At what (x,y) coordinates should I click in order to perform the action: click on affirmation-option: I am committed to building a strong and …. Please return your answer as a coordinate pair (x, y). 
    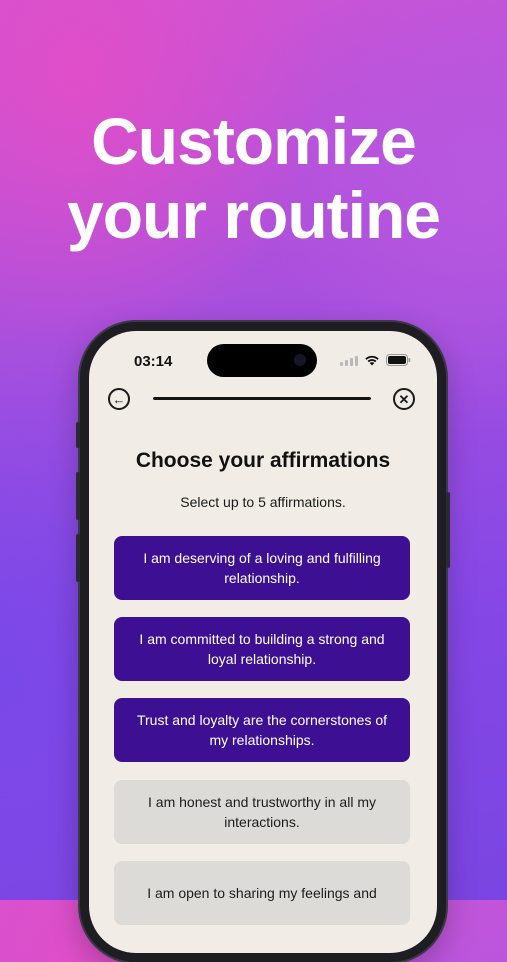
    Looking at the image, I should click on (262, 649).